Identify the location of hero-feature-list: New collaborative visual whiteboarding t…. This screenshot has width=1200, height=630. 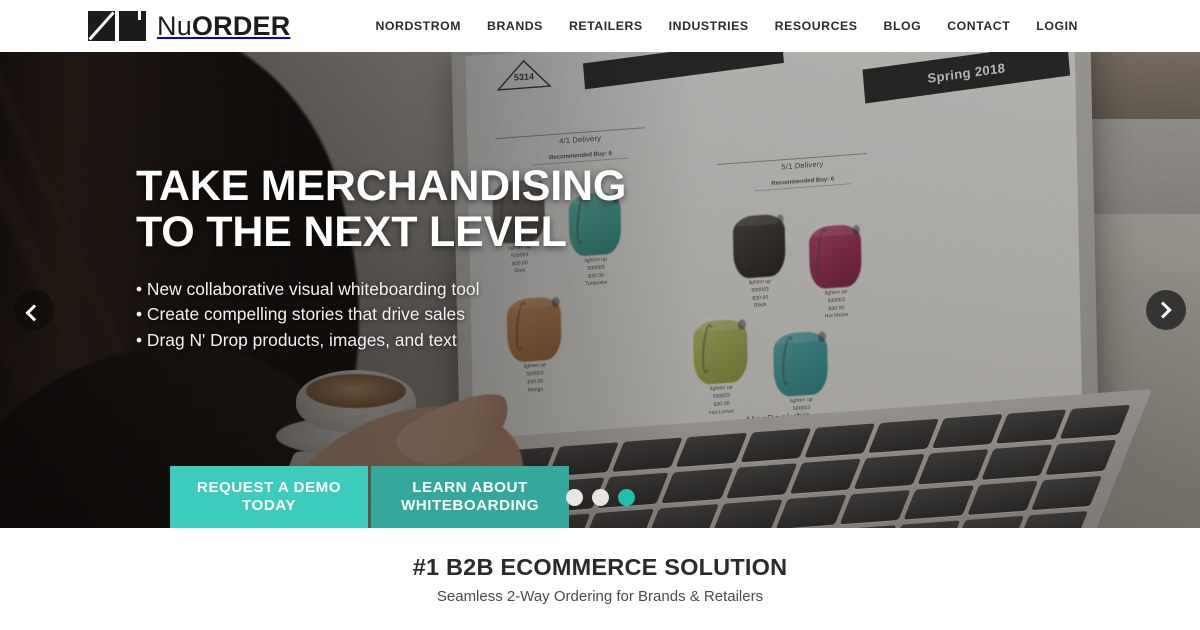
(416, 315).